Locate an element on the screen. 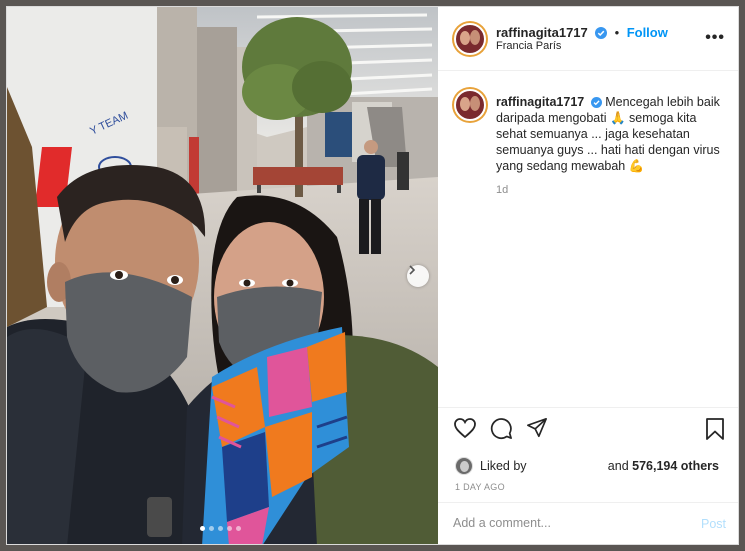 The height and width of the screenshot is (551, 745). avatar is located at coordinates (470, 39).